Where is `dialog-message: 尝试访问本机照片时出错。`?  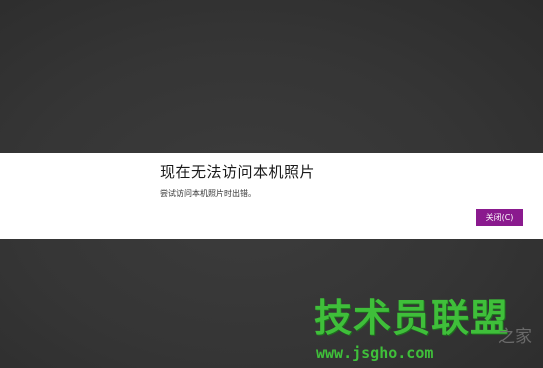
dialog-message: 尝试访问本机照片时出错。 is located at coordinates (208, 193).